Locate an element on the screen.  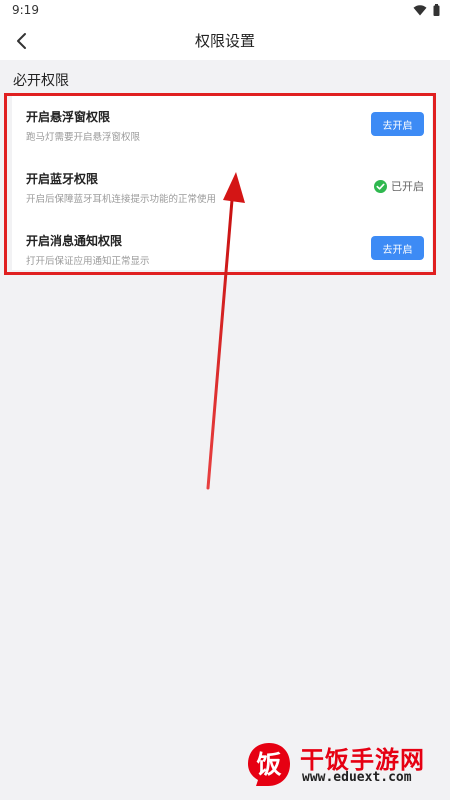
wifi-icon is located at coordinates (420, 10).